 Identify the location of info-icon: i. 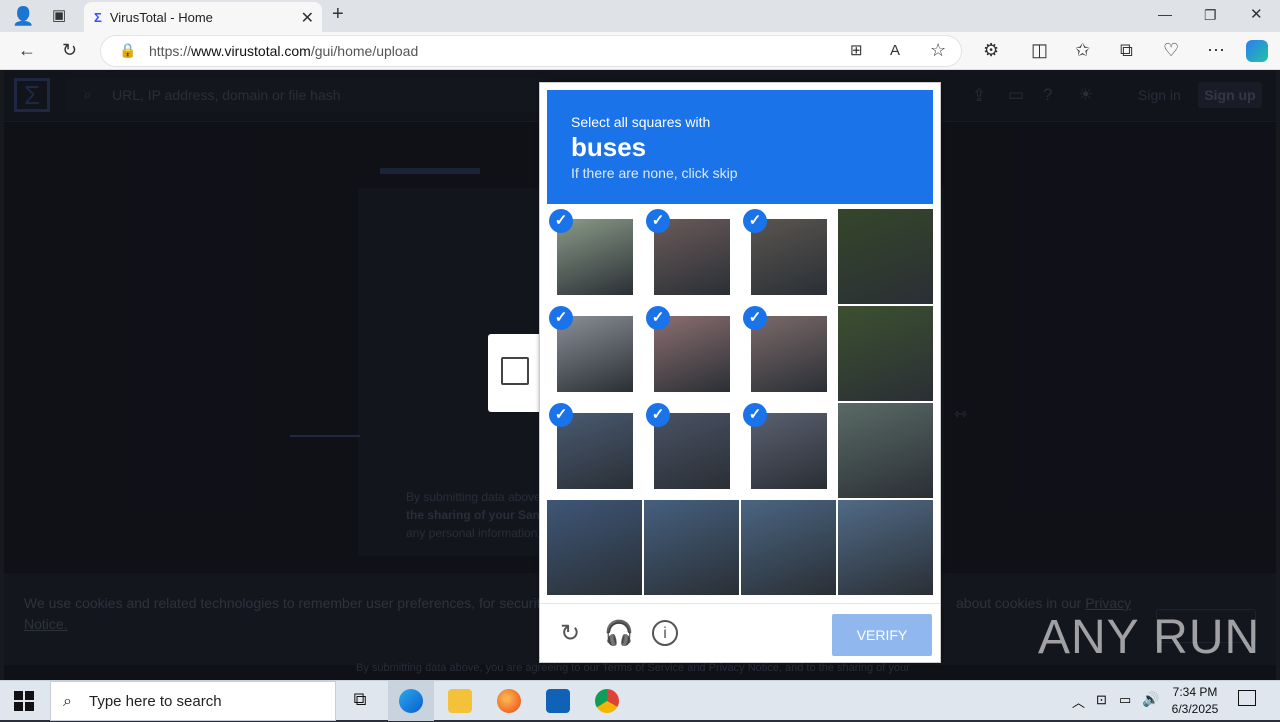
(665, 633).